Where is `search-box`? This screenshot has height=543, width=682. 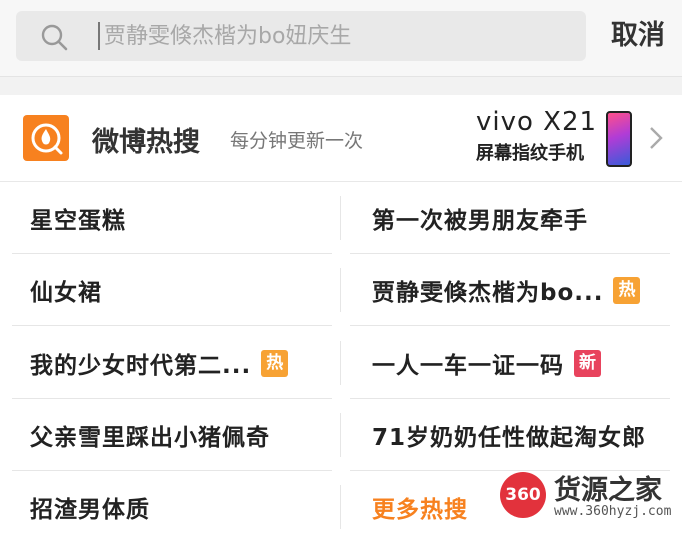
search-box is located at coordinates (301, 36).